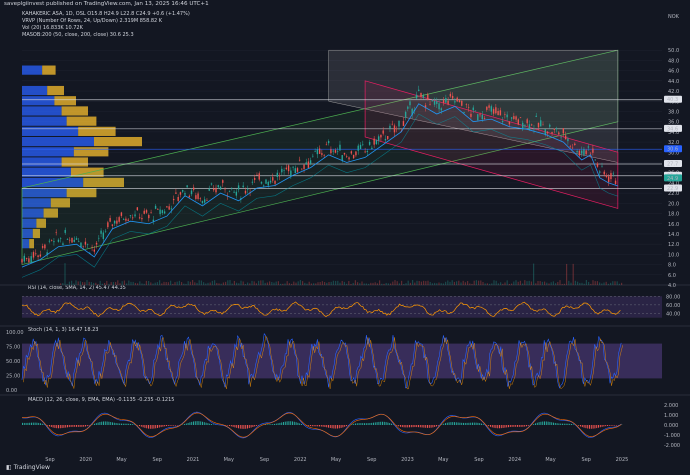  Describe the element at coordinates (672, 276) in the screenshot. I see `price-tick-label: 6.0` at that location.